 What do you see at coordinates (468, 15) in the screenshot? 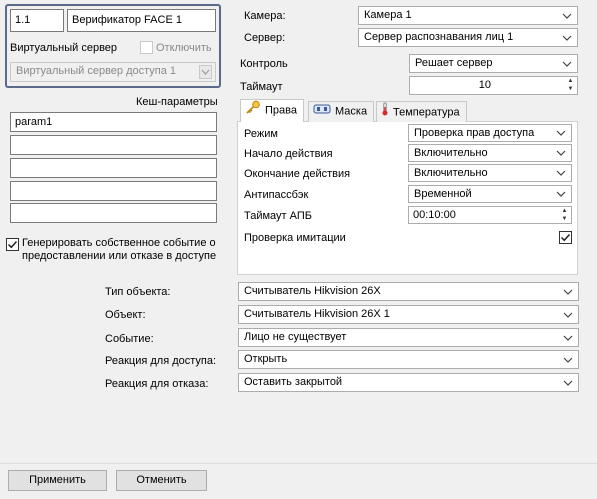
I see `camera-select: Камера 1` at bounding box center [468, 15].